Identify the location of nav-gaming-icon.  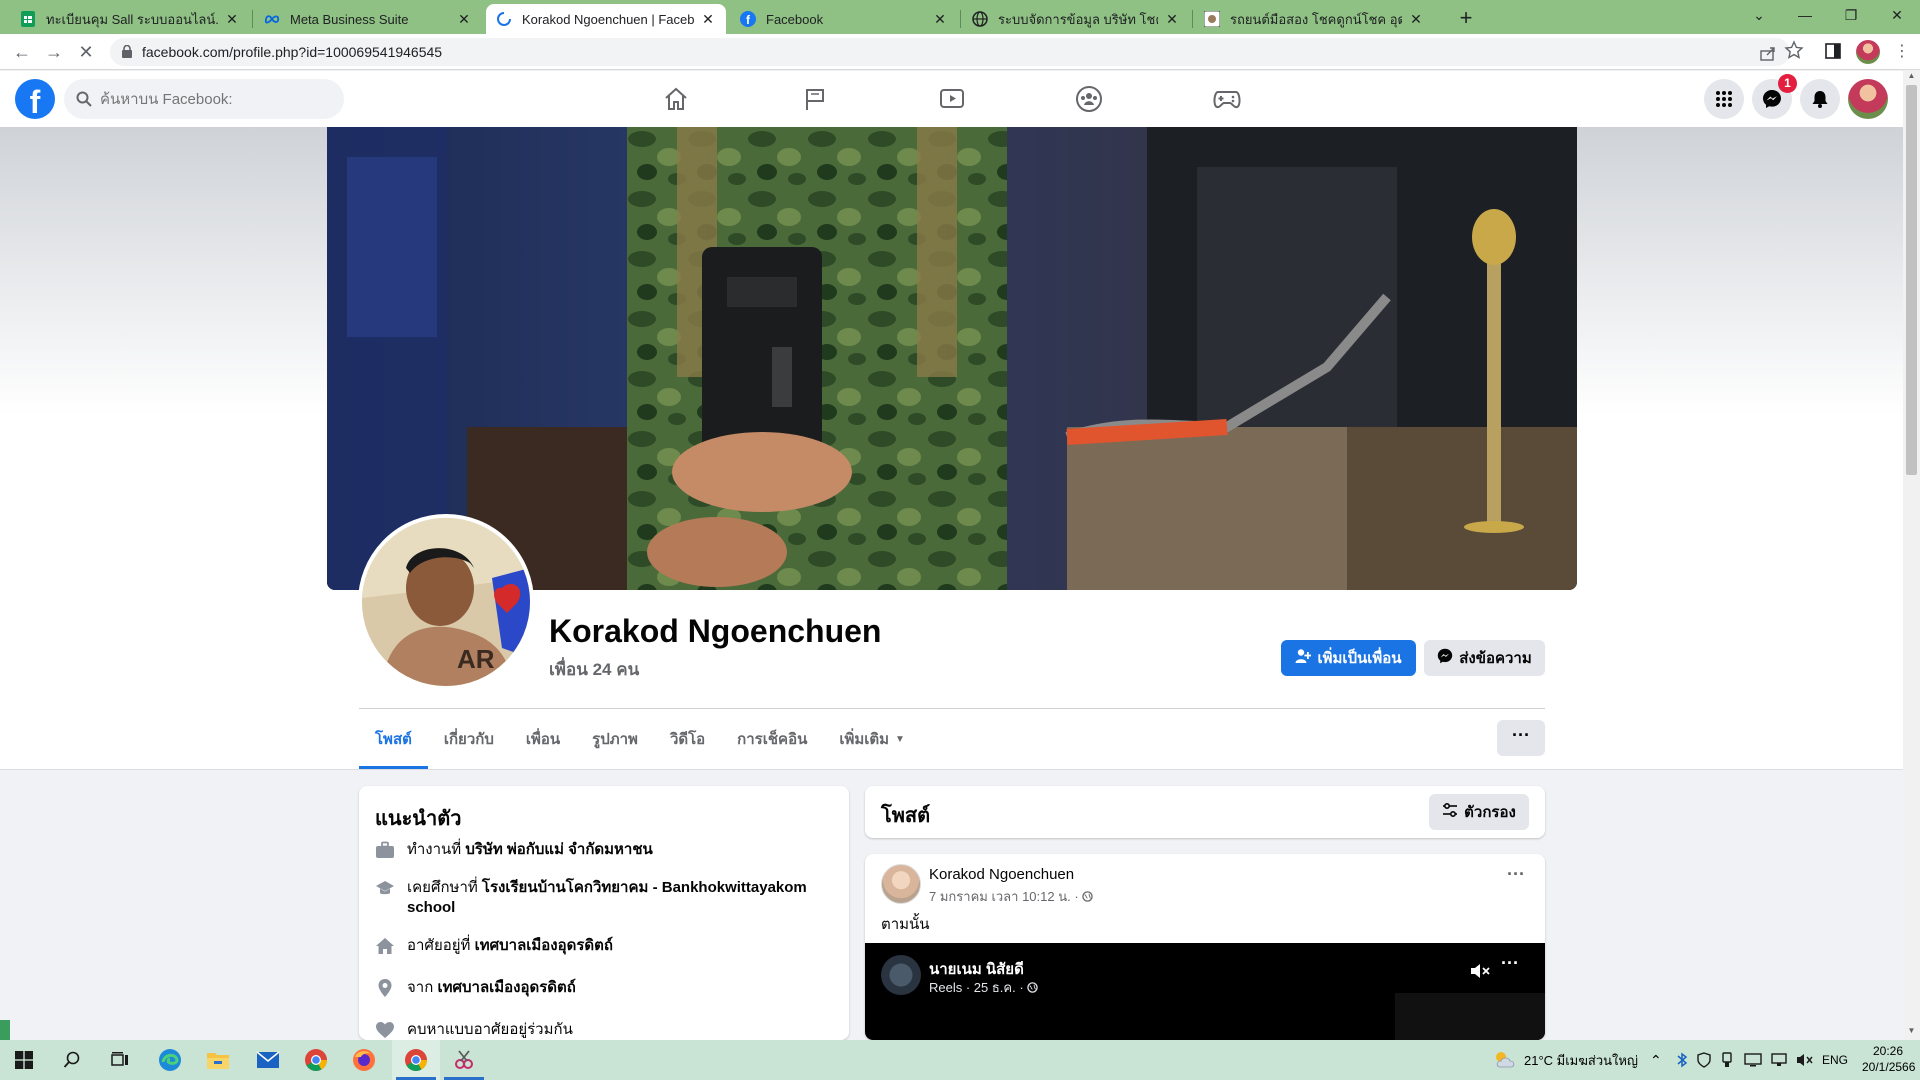
(1227, 99).